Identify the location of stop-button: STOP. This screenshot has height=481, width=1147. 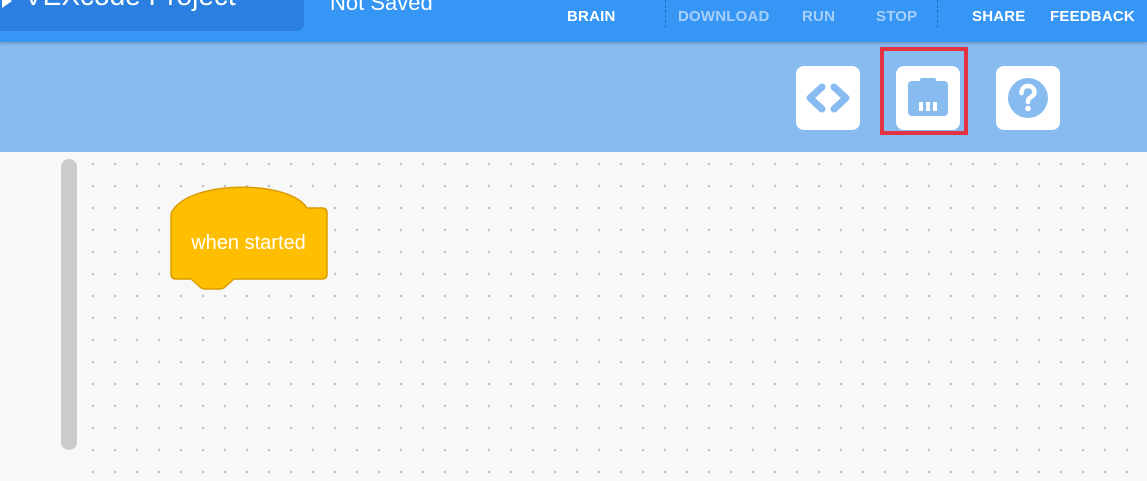
(896, 16).